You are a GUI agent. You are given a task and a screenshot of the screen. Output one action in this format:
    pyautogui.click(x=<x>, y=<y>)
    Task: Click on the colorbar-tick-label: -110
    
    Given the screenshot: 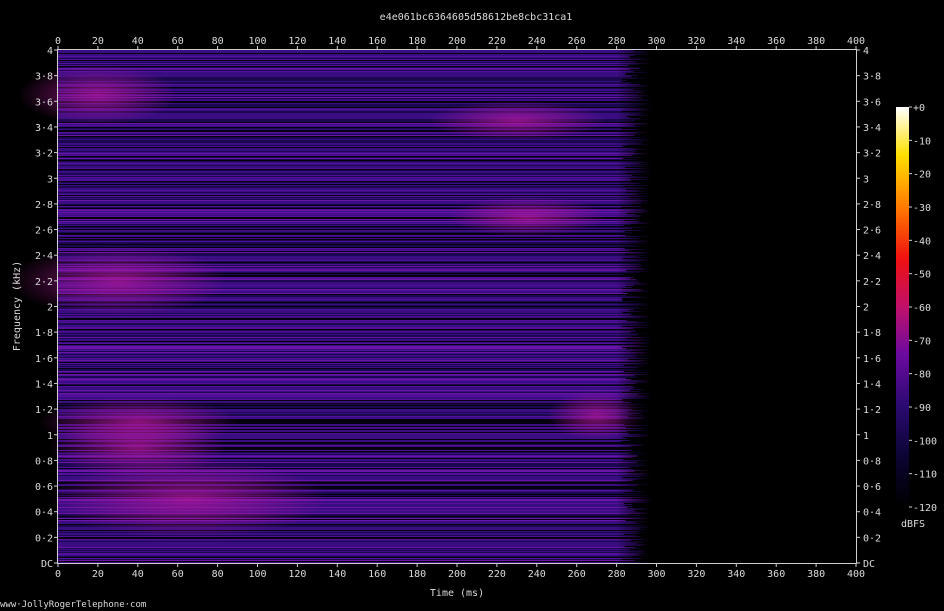 What is the action you would take?
    pyautogui.click(x=925, y=475)
    